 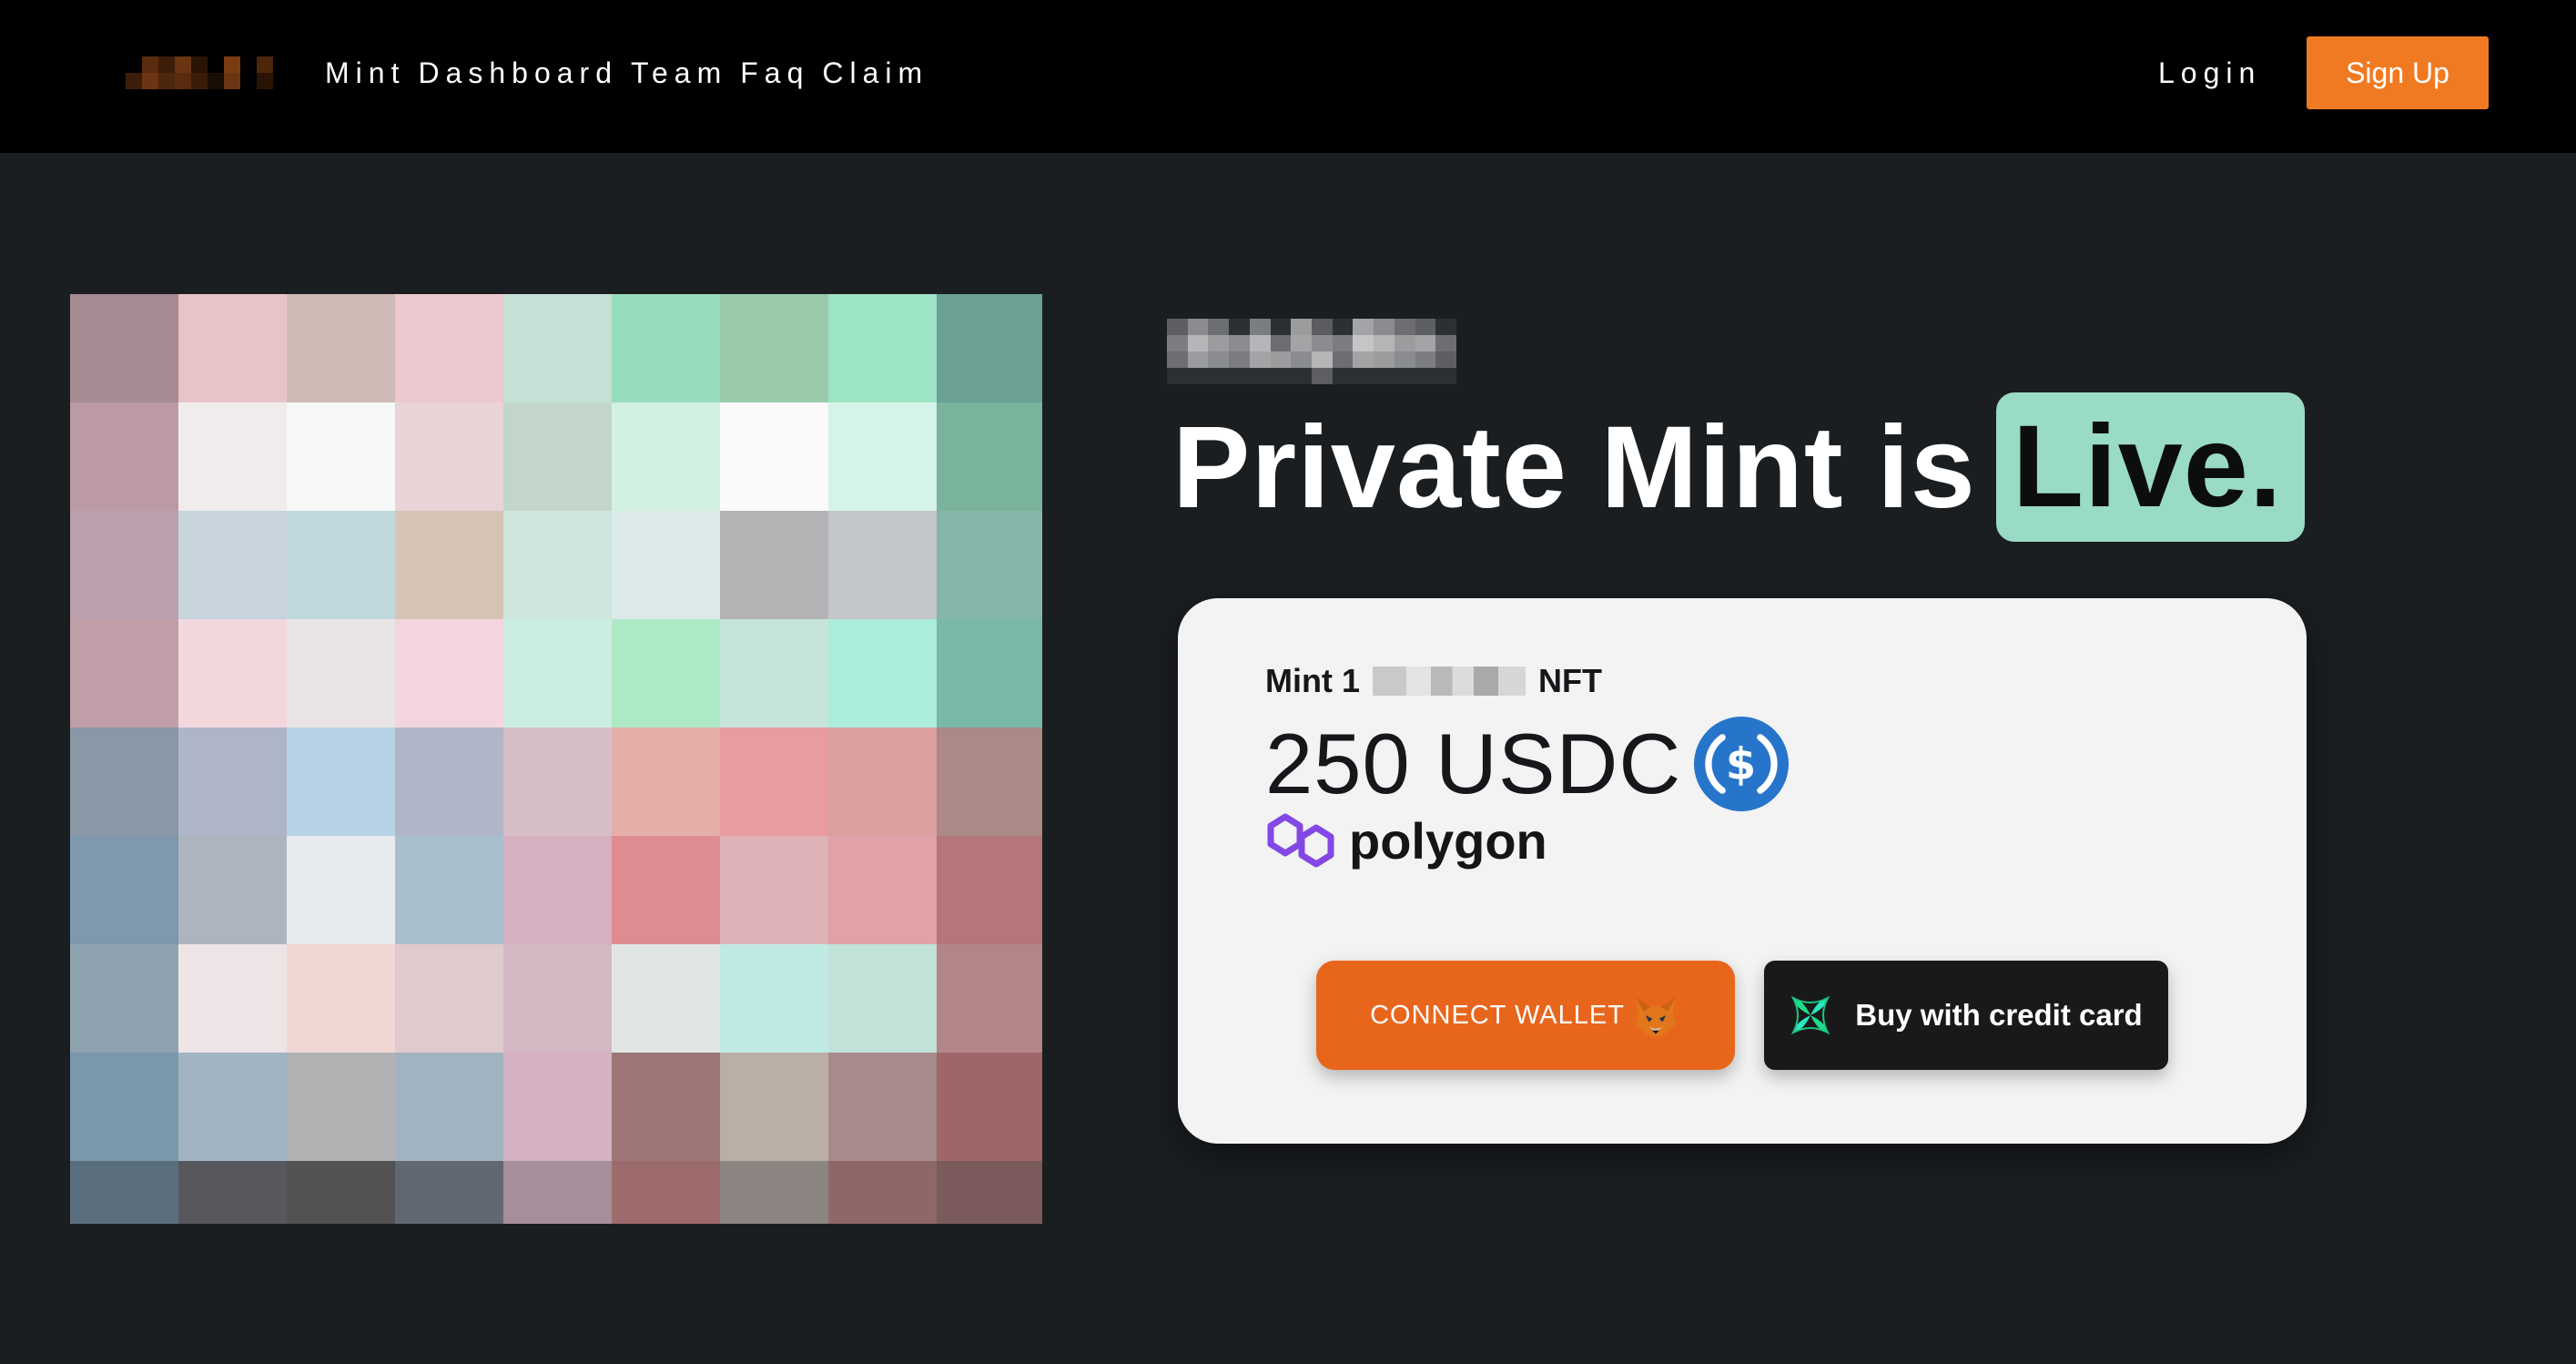 What do you see at coordinates (207, 72) in the screenshot?
I see `site-logo` at bounding box center [207, 72].